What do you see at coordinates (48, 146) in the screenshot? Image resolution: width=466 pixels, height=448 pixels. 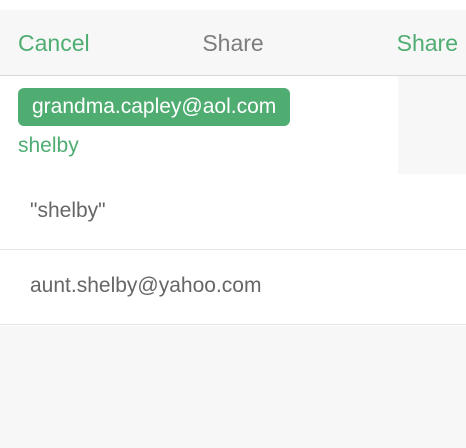 I see `recipient-input-text: shelby` at bounding box center [48, 146].